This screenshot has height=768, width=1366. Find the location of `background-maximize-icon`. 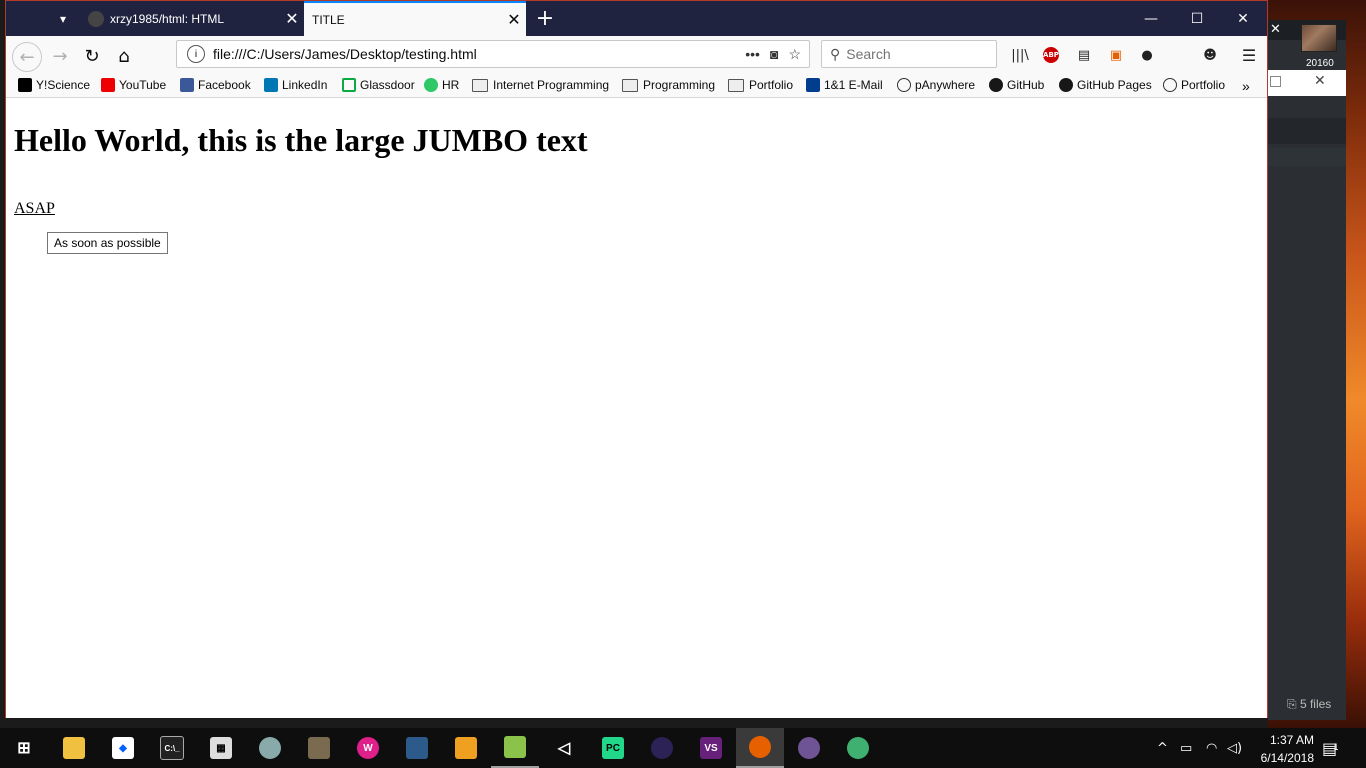

background-maximize-icon is located at coordinates (1275, 81).